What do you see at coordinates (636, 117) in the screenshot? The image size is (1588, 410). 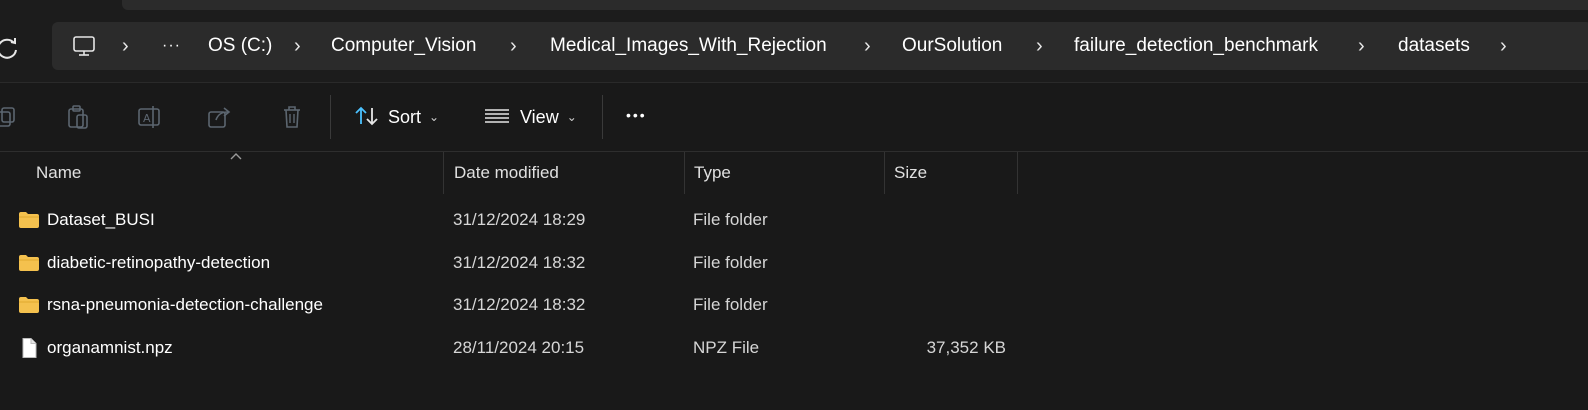 I see `more-options-button: •••` at bounding box center [636, 117].